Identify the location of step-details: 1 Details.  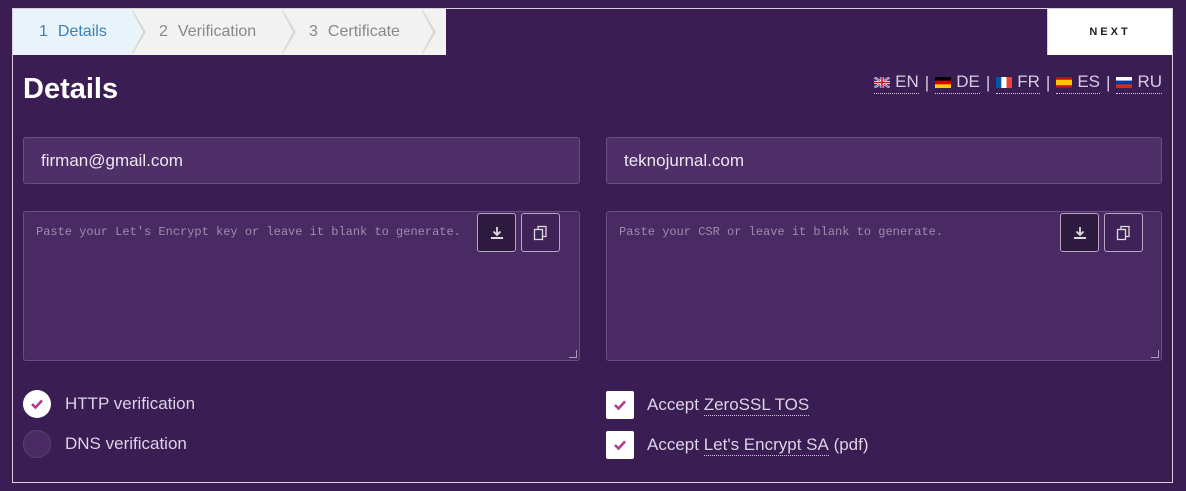
(78, 32).